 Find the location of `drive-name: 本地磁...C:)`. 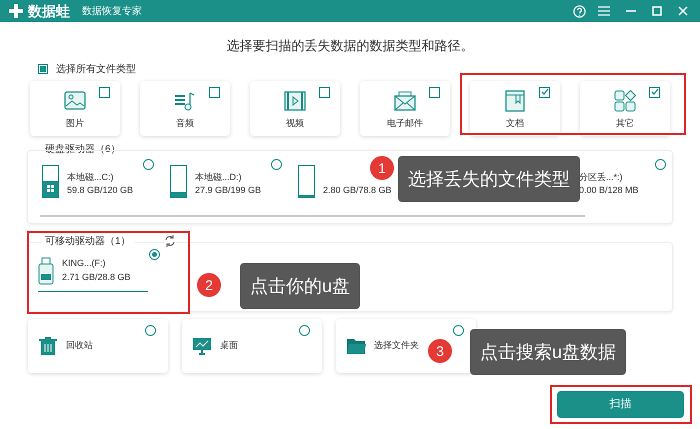

drive-name: 本地磁...C:) is located at coordinates (90, 177).